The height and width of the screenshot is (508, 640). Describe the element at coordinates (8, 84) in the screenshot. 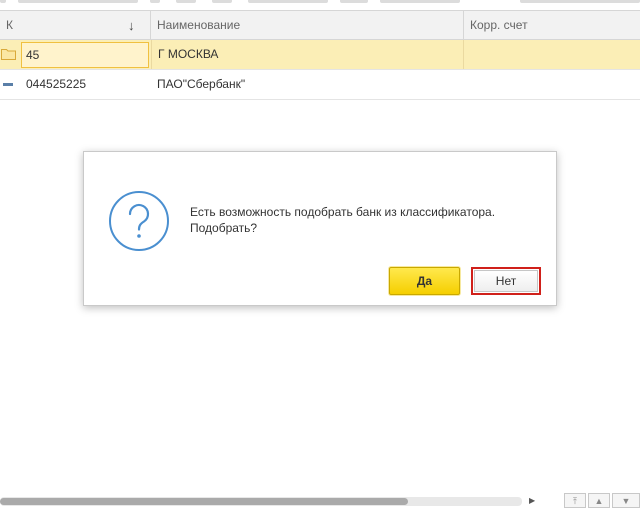

I see `item-icon` at that location.